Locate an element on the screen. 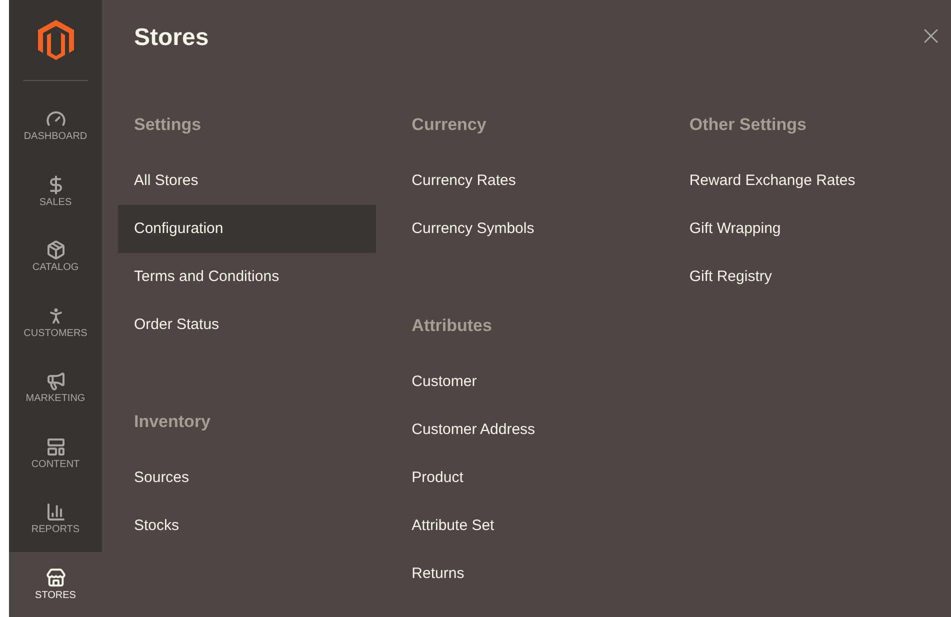 This screenshot has width=951, height=617. menu-item: Configuration is located at coordinates (247, 229).